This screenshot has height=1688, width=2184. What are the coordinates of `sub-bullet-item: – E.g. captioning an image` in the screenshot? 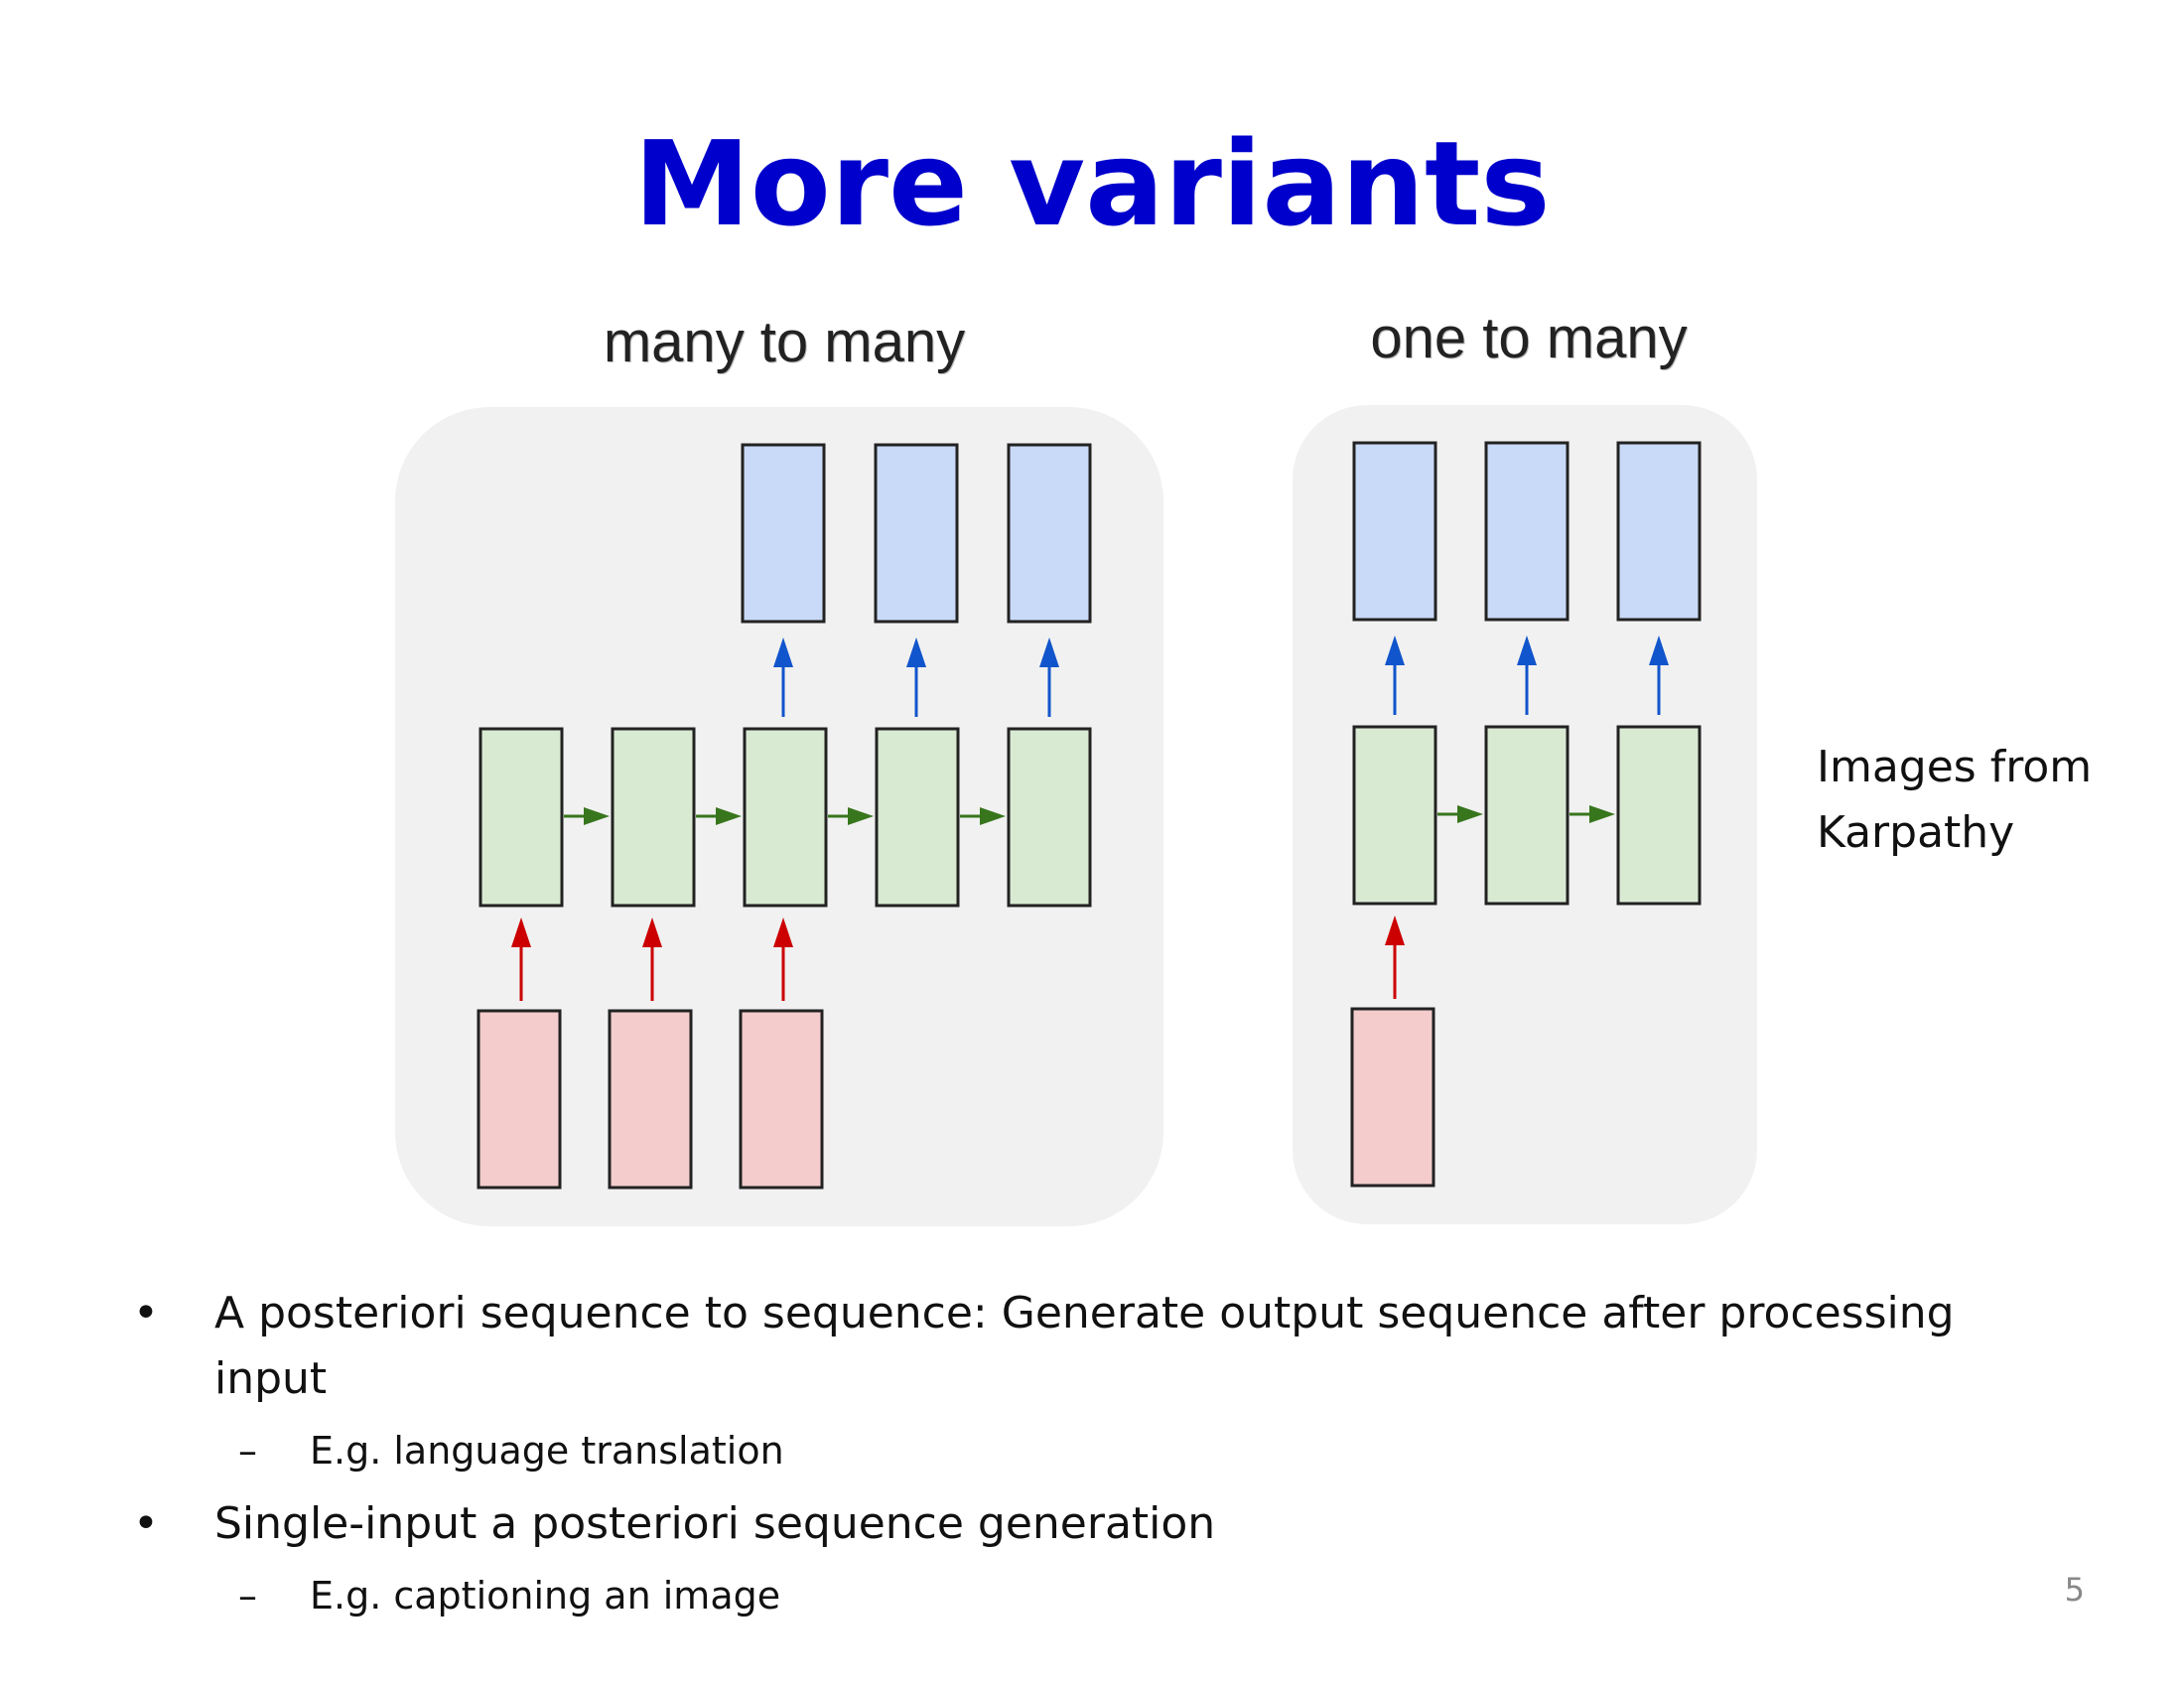 It's located at (1092, 1595).